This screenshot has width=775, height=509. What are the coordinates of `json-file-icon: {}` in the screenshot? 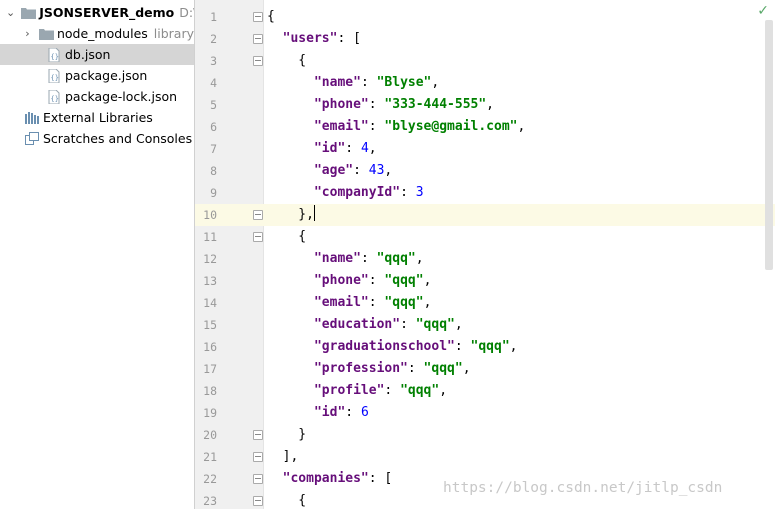 It's located at (54, 54).